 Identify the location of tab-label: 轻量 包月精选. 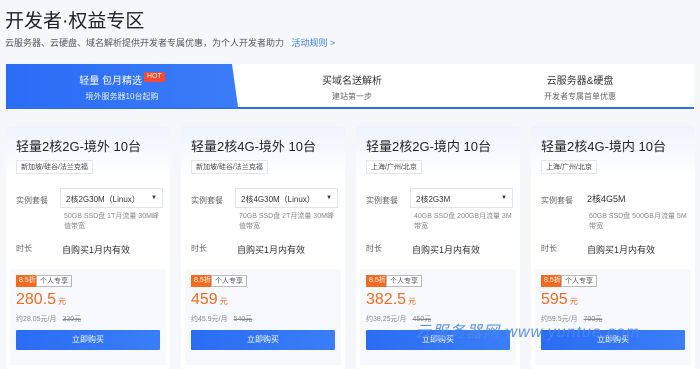
(110, 81).